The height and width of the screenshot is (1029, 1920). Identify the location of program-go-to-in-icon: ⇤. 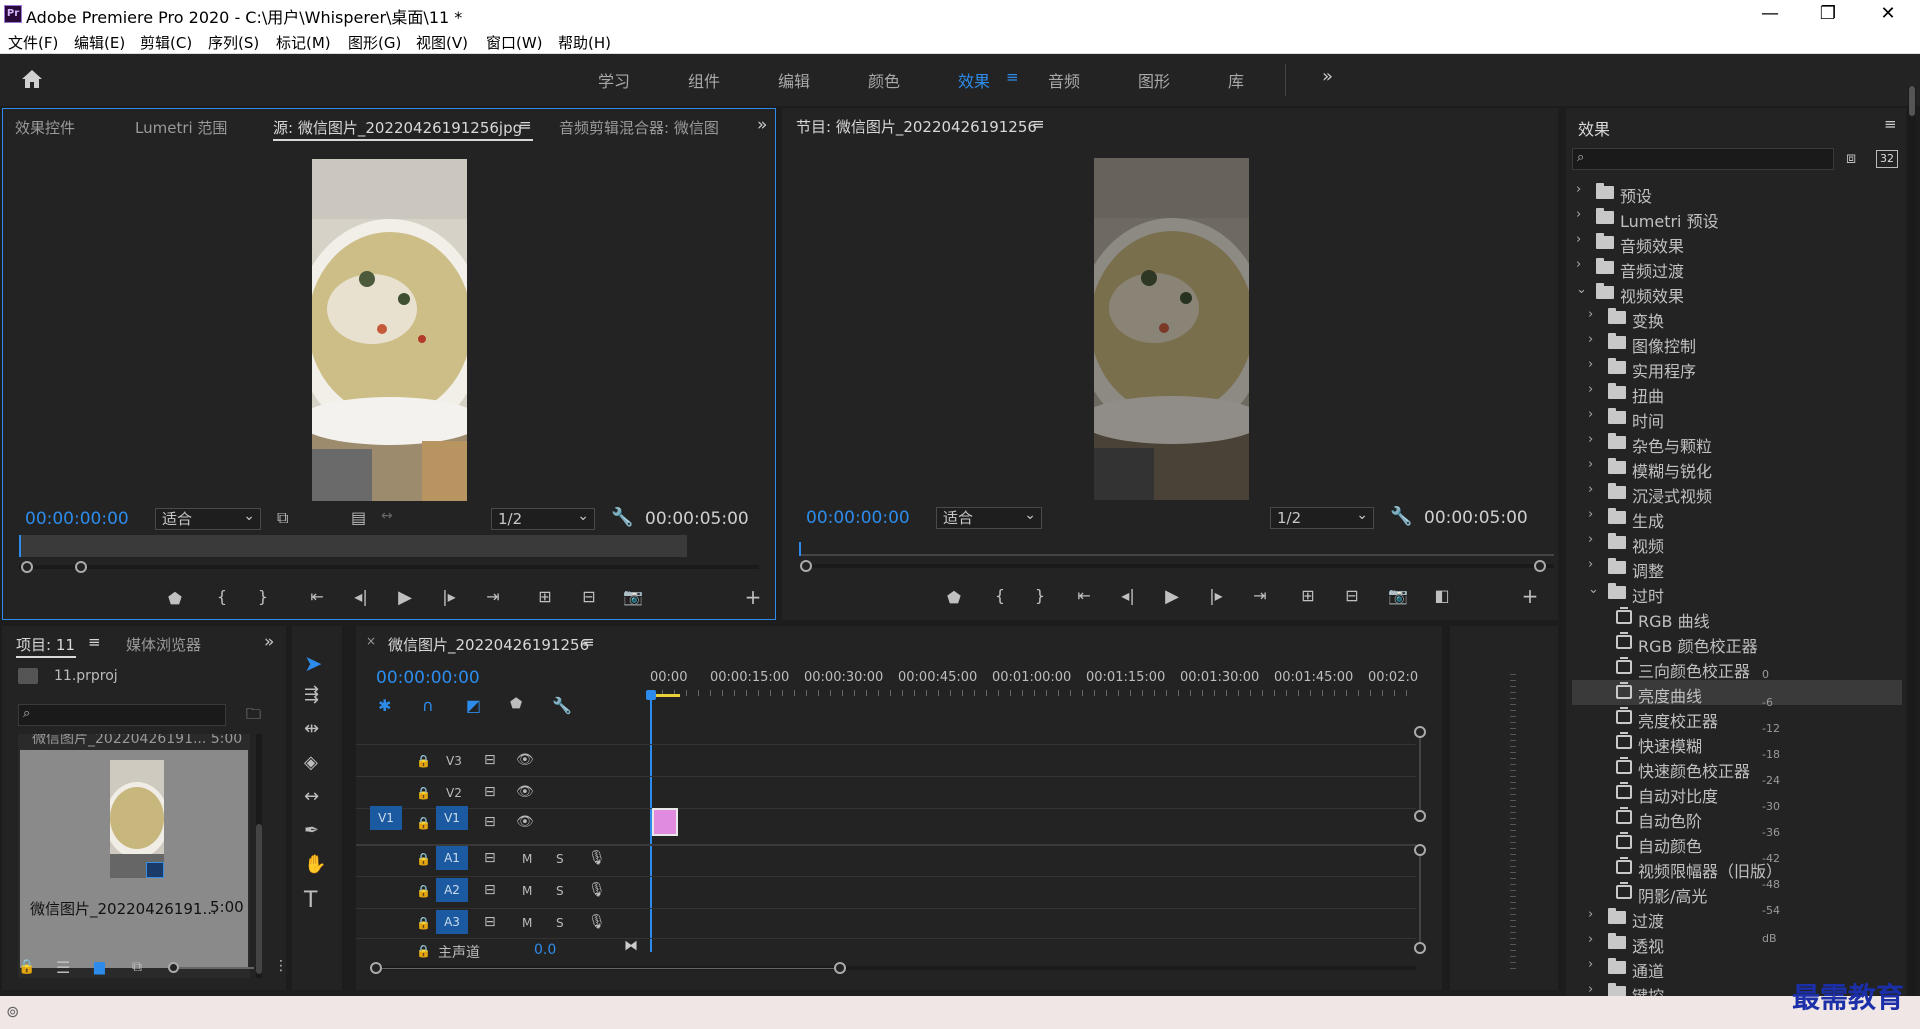
(1084, 595).